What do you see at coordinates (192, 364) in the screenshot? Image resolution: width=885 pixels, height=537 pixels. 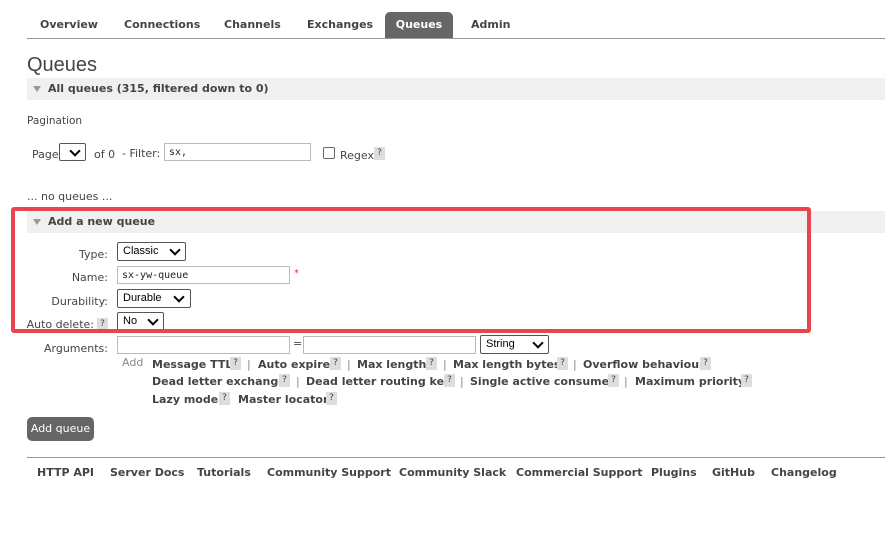 I see `arg-link-message-ttl: Message TTL` at bounding box center [192, 364].